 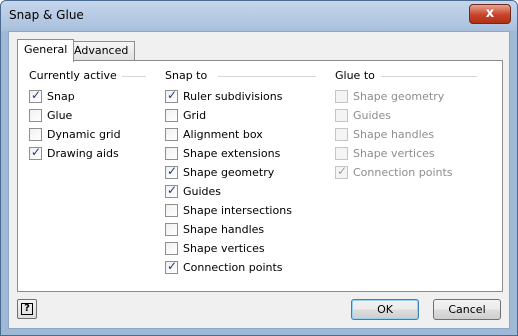 I want to click on snap-shape-extensions-checkbox, so click(x=171, y=153).